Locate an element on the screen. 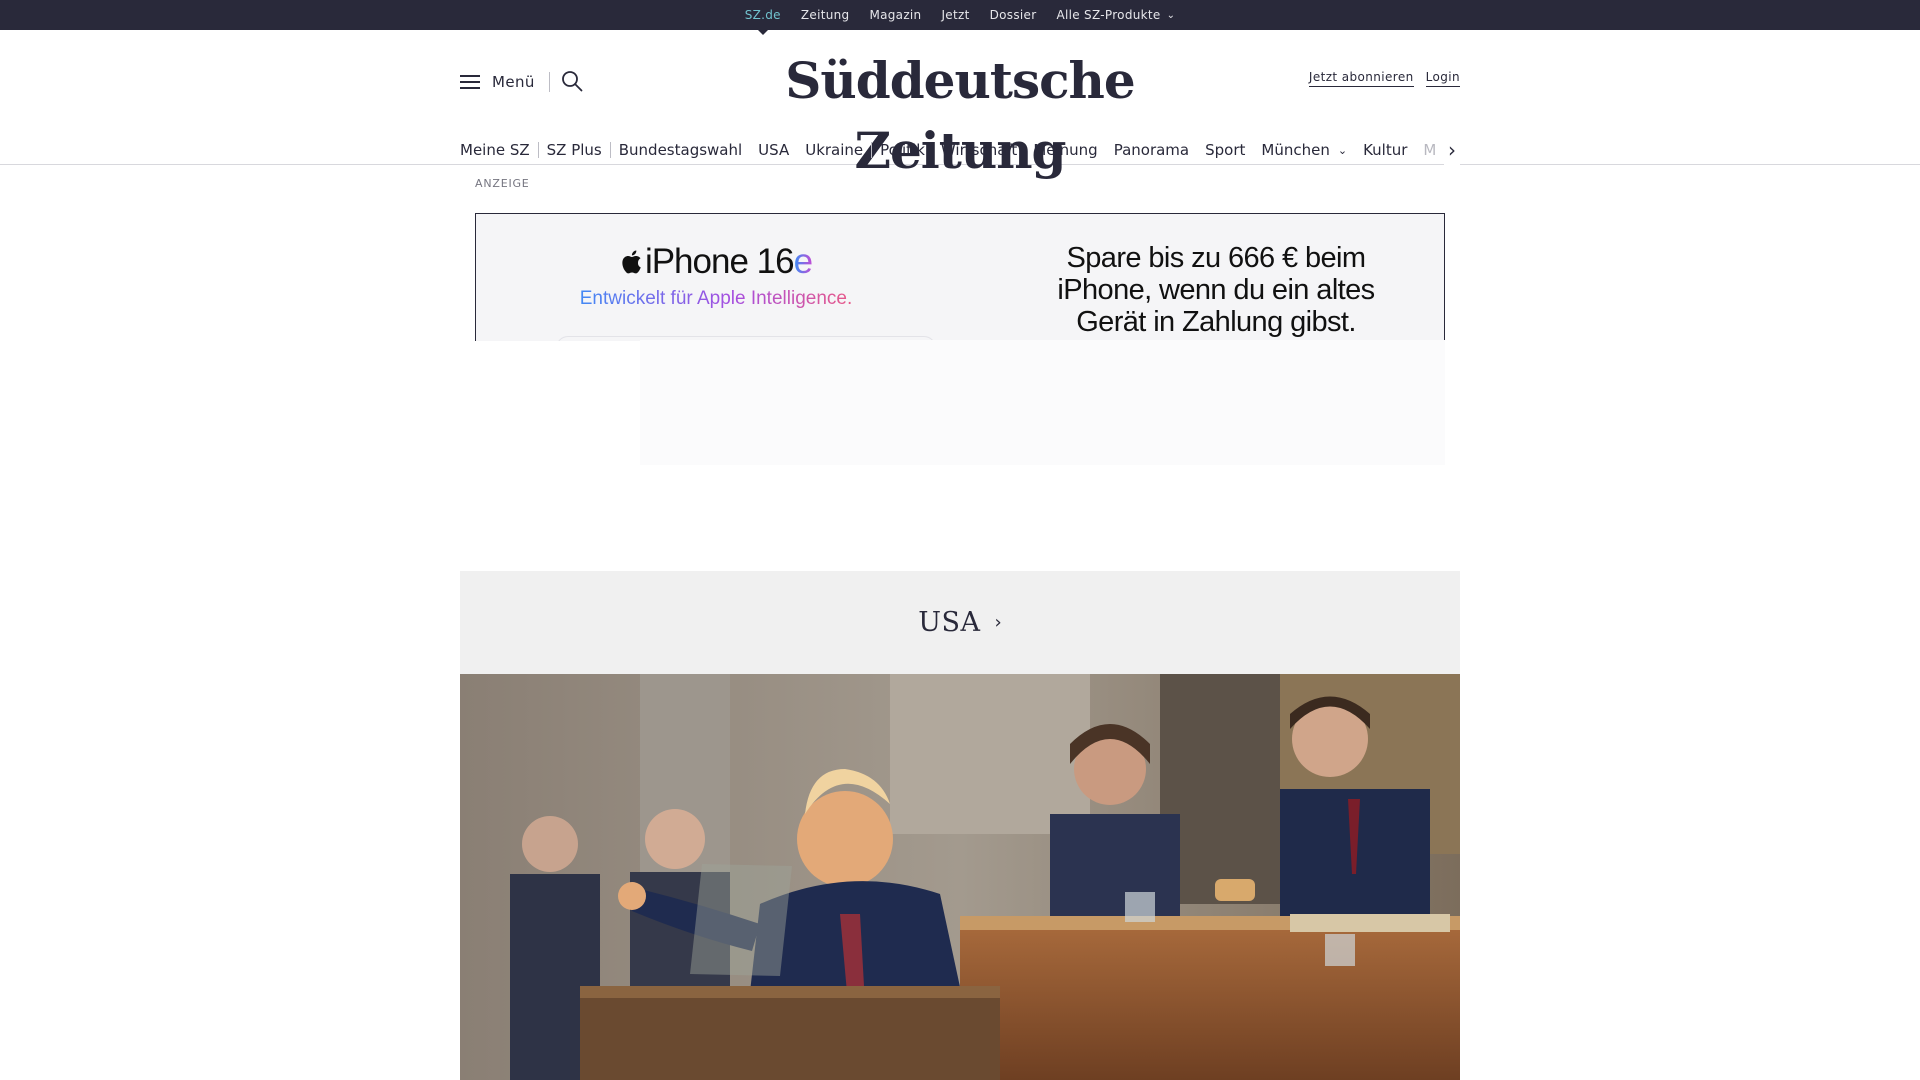 This screenshot has height=1080, width=1920. nav-item-muenchen: München ⌄ is located at coordinates (1304, 150).